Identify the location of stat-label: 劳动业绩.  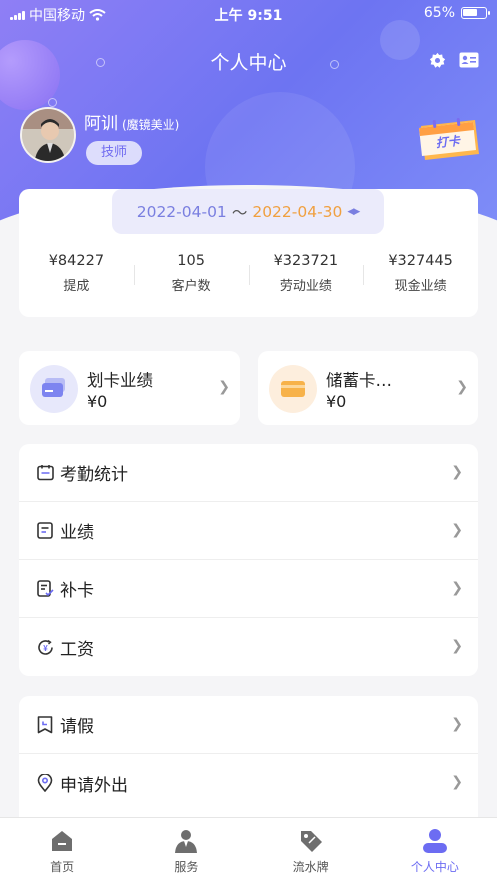
(305, 286).